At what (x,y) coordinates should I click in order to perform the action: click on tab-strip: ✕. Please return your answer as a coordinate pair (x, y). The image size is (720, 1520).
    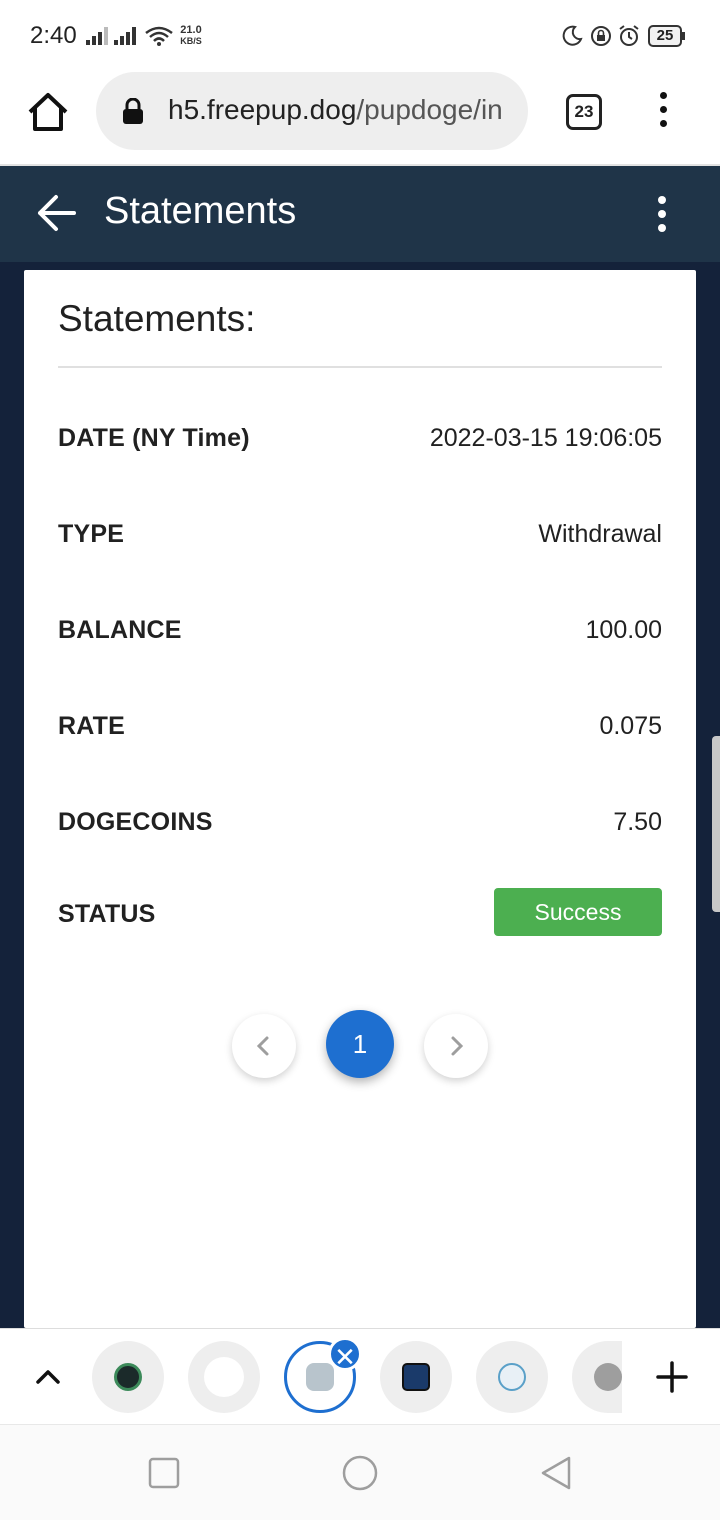
    Looking at the image, I should click on (360, 1376).